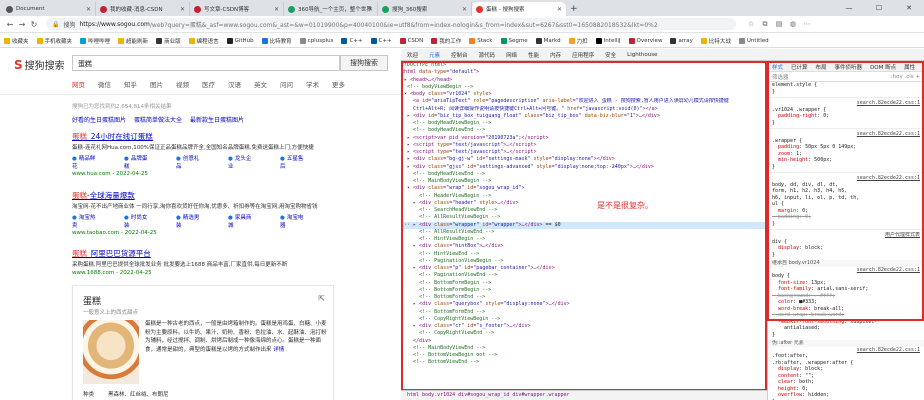 The height and width of the screenshot is (400, 924). I want to click on vertical-tab: 视频, so click(182, 84).